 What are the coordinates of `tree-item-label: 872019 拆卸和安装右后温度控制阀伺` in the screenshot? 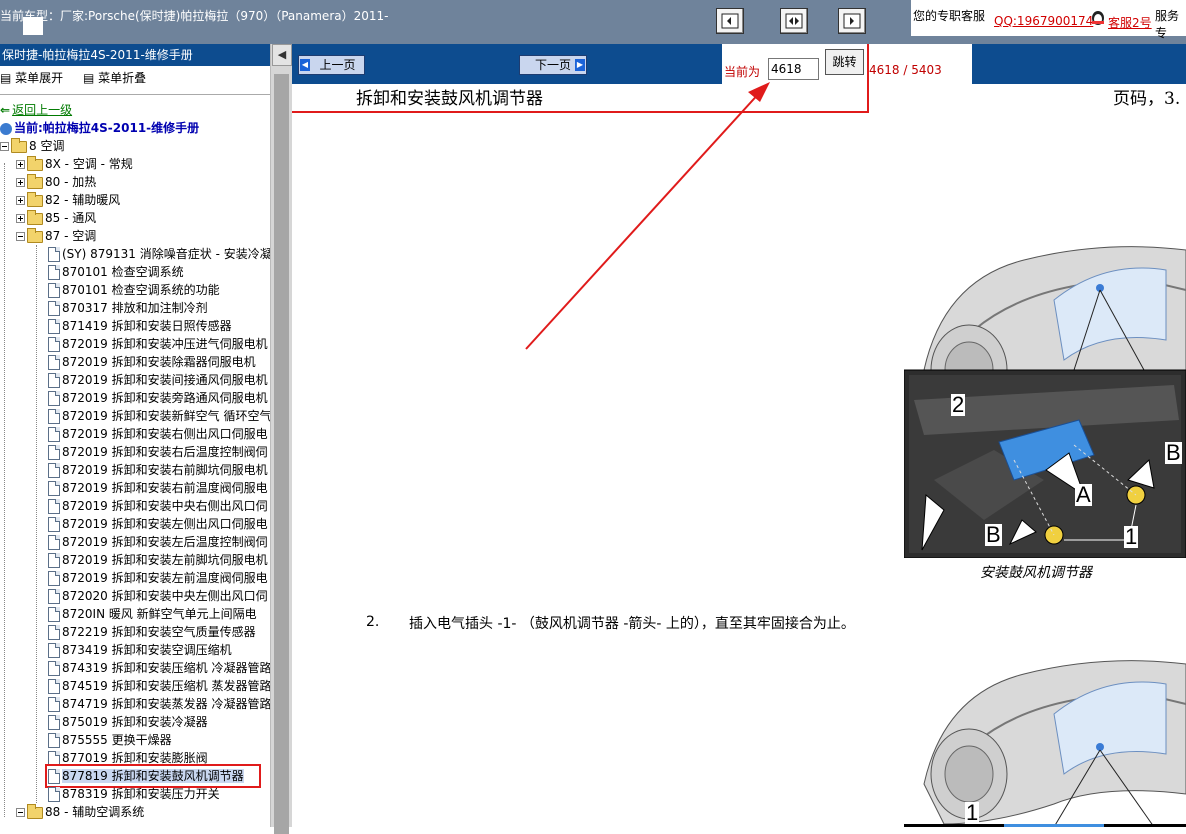 It's located at (165, 452).